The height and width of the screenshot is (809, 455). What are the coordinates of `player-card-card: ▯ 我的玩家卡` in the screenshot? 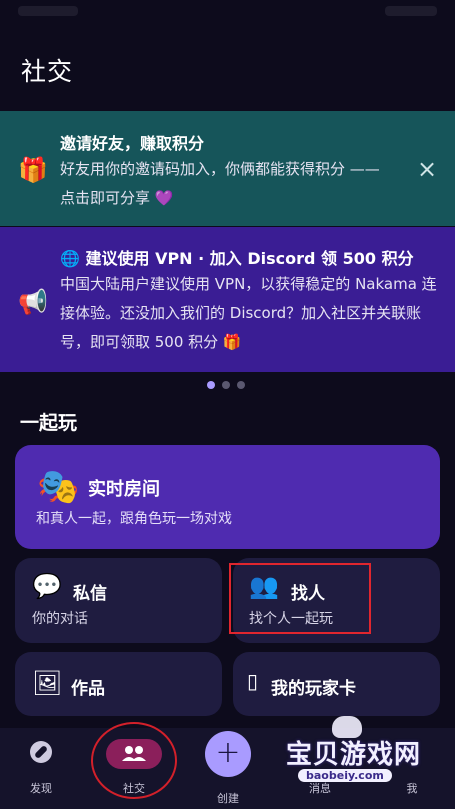 It's located at (336, 684).